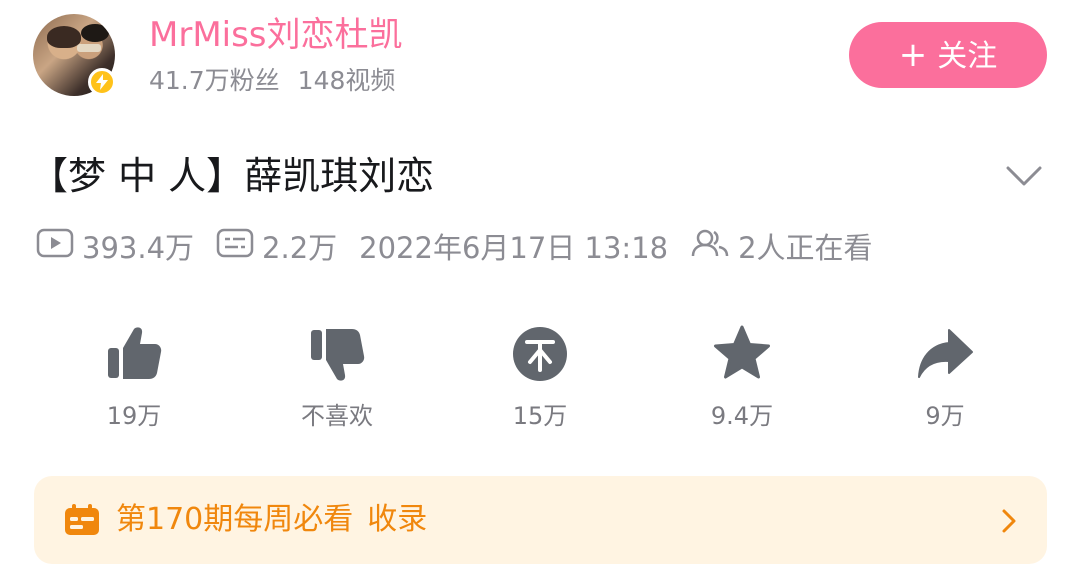 This screenshot has width=1080, height=585. I want to click on follower-count: 41.7万粉丝, so click(214, 80).